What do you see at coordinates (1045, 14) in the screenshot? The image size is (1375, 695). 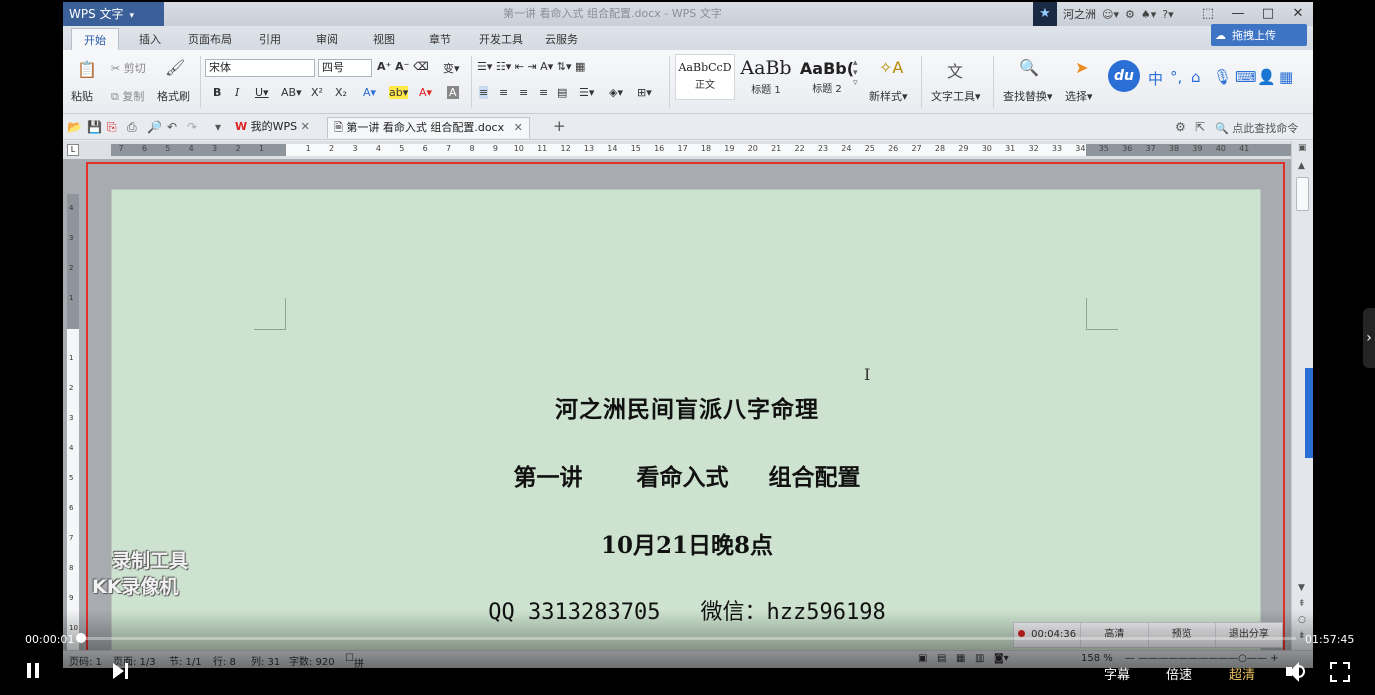 I see `avatar: ★` at bounding box center [1045, 14].